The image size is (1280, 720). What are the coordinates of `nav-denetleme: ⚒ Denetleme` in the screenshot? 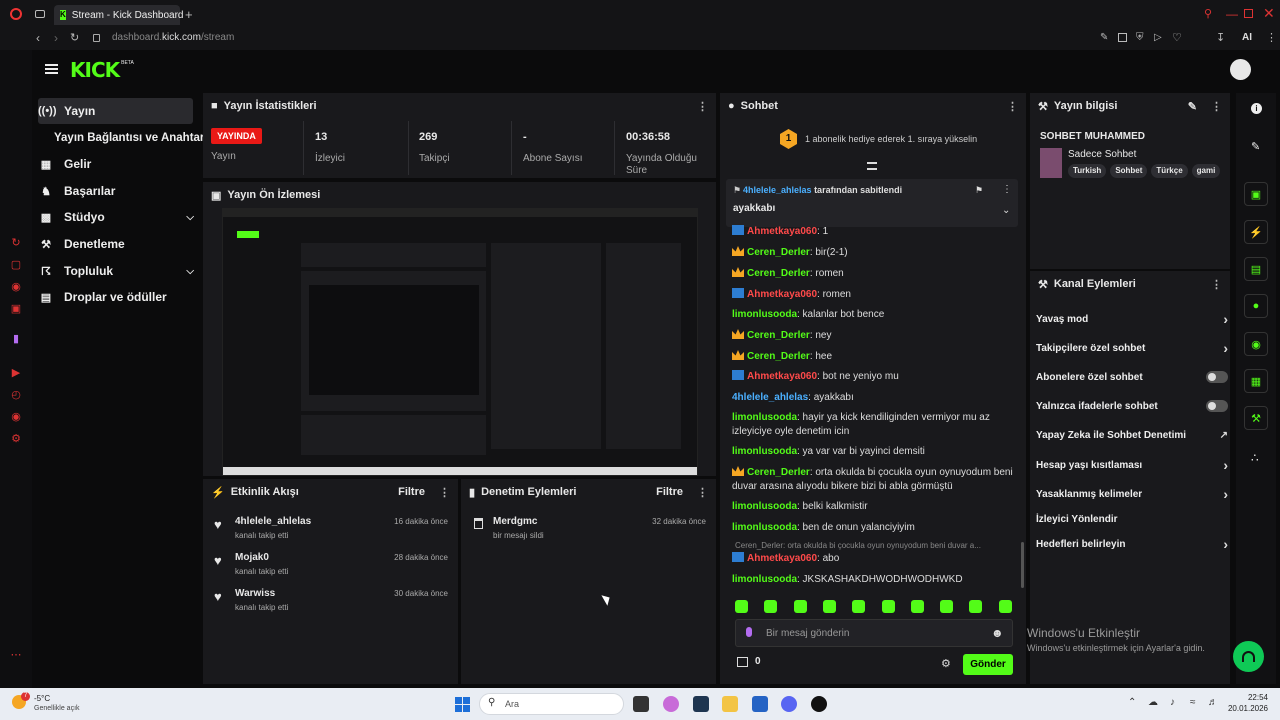 It's located at (116, 244).